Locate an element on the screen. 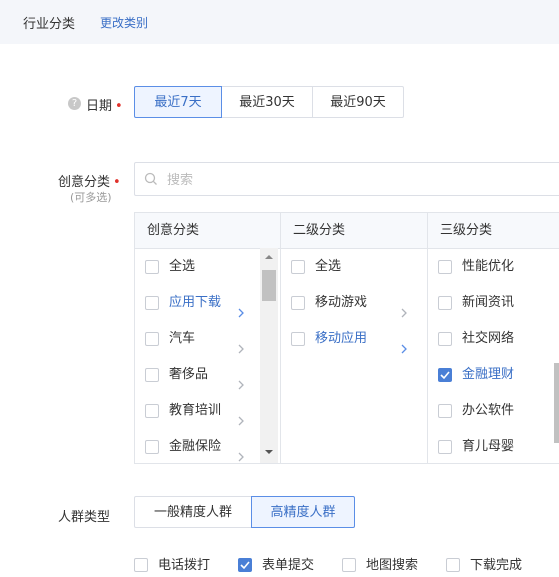 This screenshot has width=559, height=577. column-header: 创意分类 is located at coordinates (207, 231).